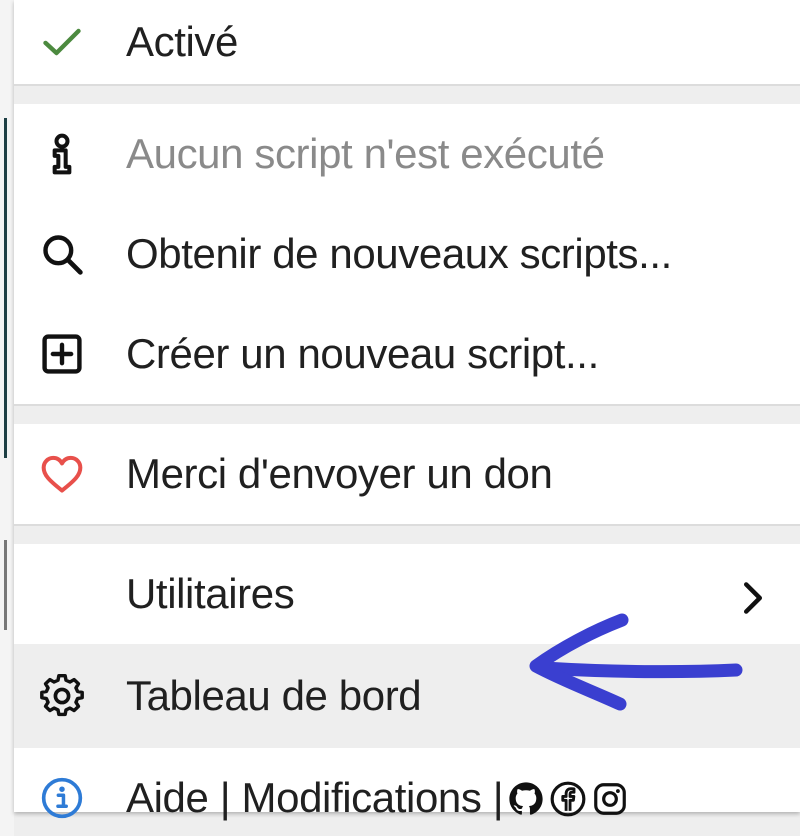  What do you see at coordinates (62, 354) in the screenshot?
I see `plus-square-icon` at bounding box center [62, 354].